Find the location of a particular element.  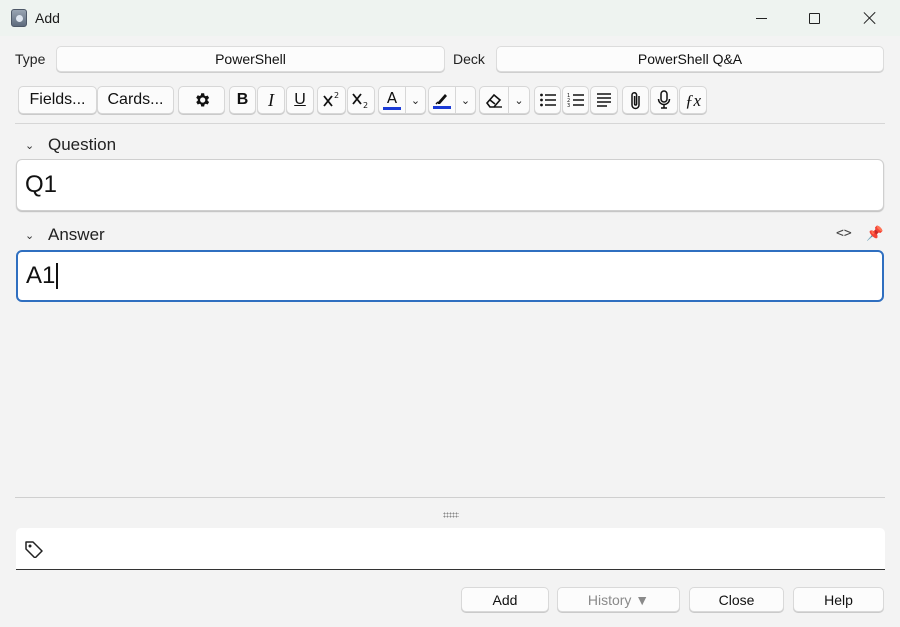

bullet-list-button is located at coordinates (547, 100).